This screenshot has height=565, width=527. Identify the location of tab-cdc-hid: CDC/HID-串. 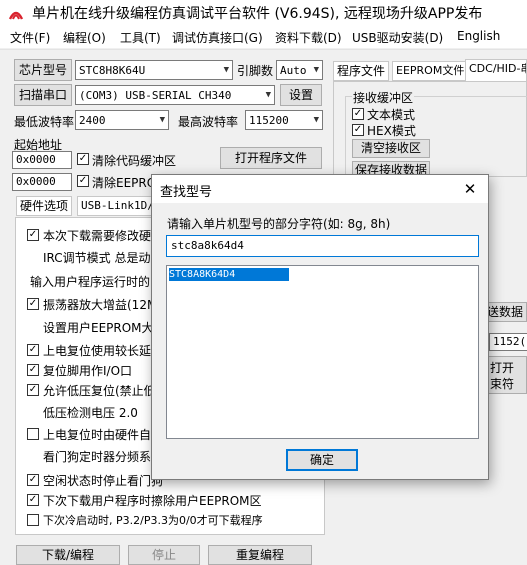
(496, 70).